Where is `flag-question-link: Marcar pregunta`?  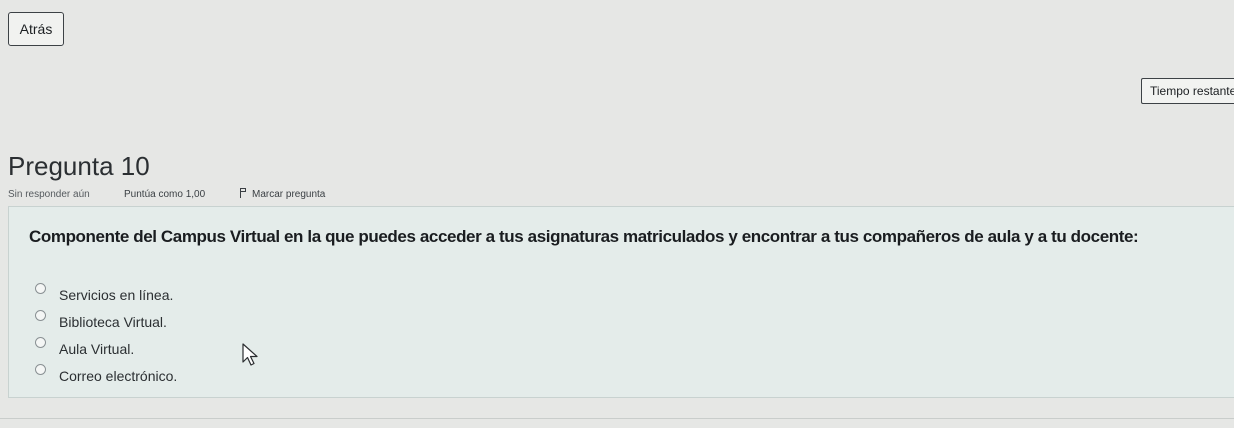 flag-question-link: Marcar pregunta is located at coordinates (282, 195).